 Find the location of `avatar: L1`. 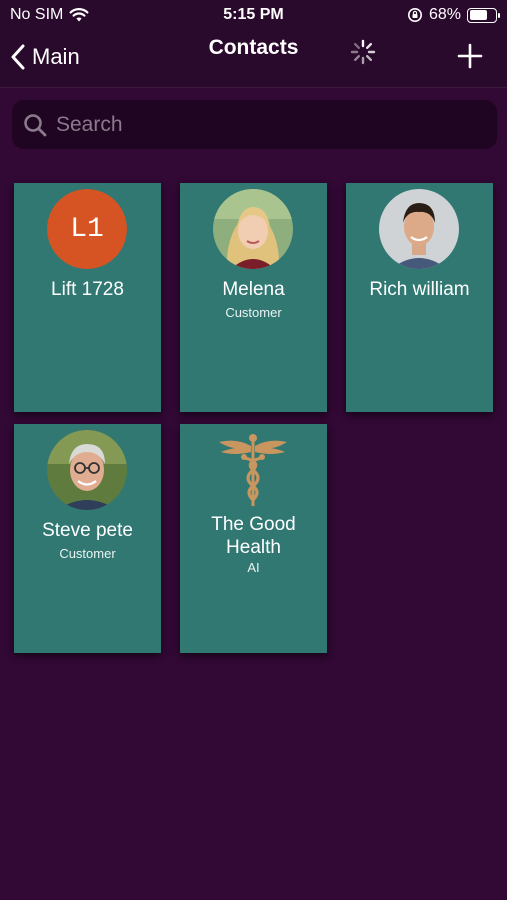

avatar: L1 is located at coordinates (87, 229).